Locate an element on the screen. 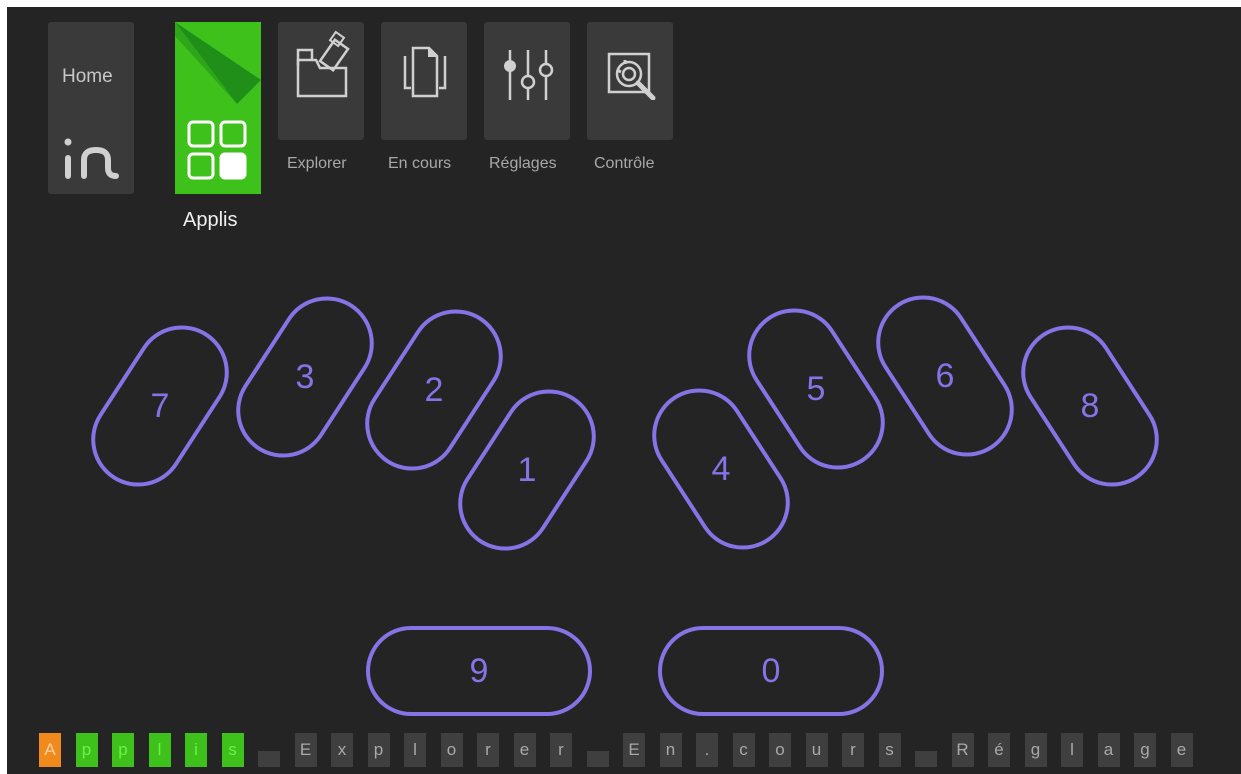 The height and width of the screenshot is (774, 1241). key-3: 3 is located at coordinates (305, 377).